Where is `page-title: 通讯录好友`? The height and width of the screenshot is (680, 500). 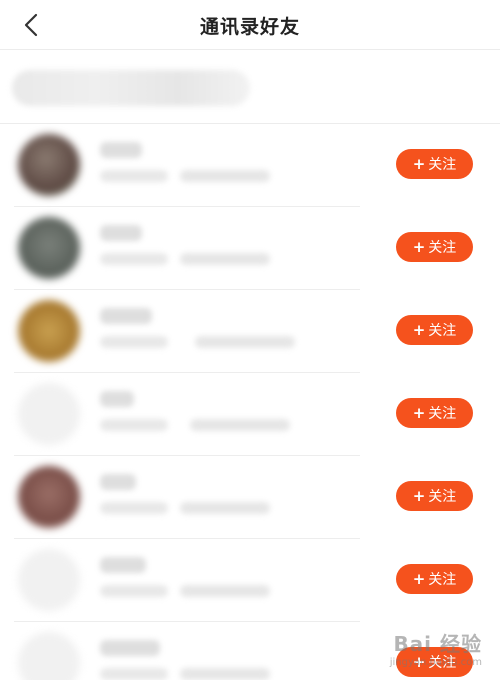 page-title: 通讯录好友 is located at coordinates (249, 27).